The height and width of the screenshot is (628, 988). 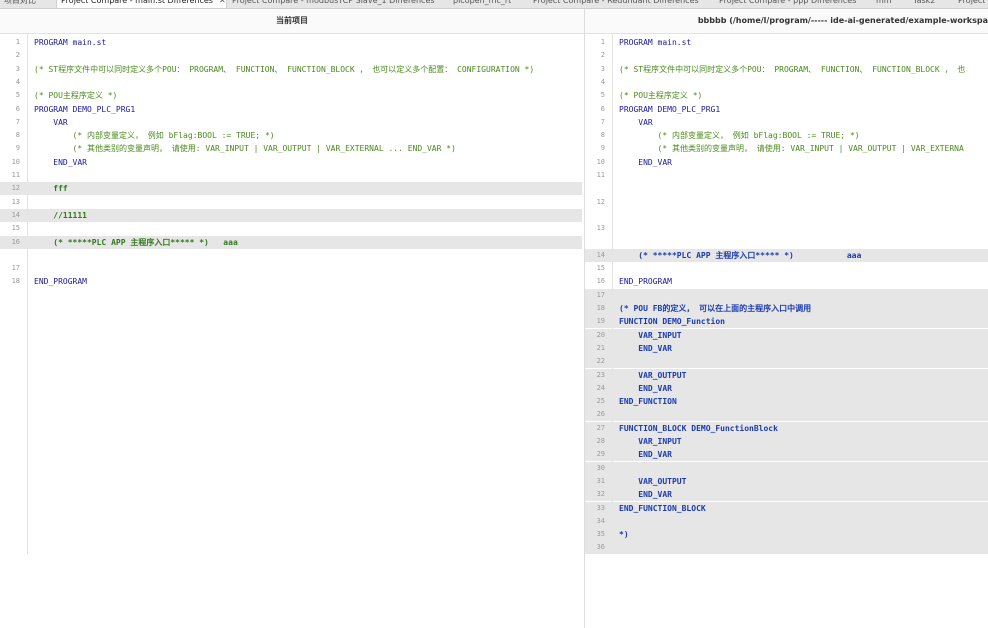 What do you see at coordinates (602, 55) in the screenshot?
I see `line-number: 2` at bounding box center [602, 55].